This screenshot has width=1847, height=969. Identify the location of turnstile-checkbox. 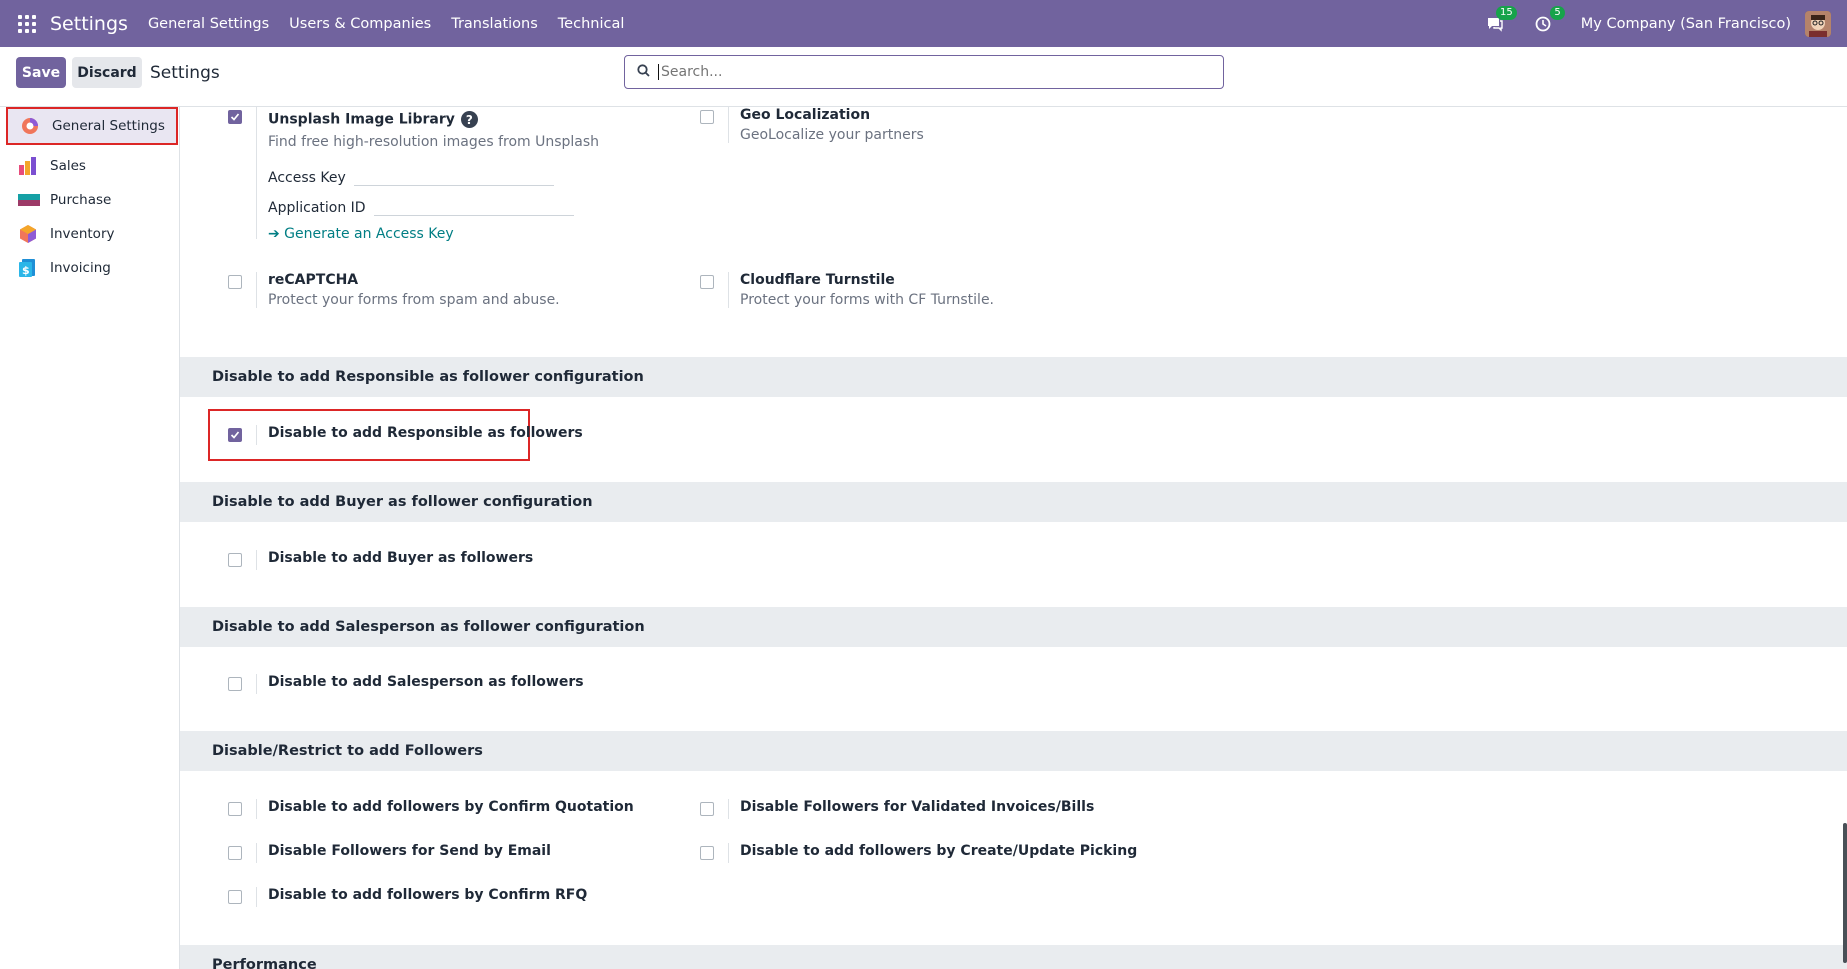
(707, 282).